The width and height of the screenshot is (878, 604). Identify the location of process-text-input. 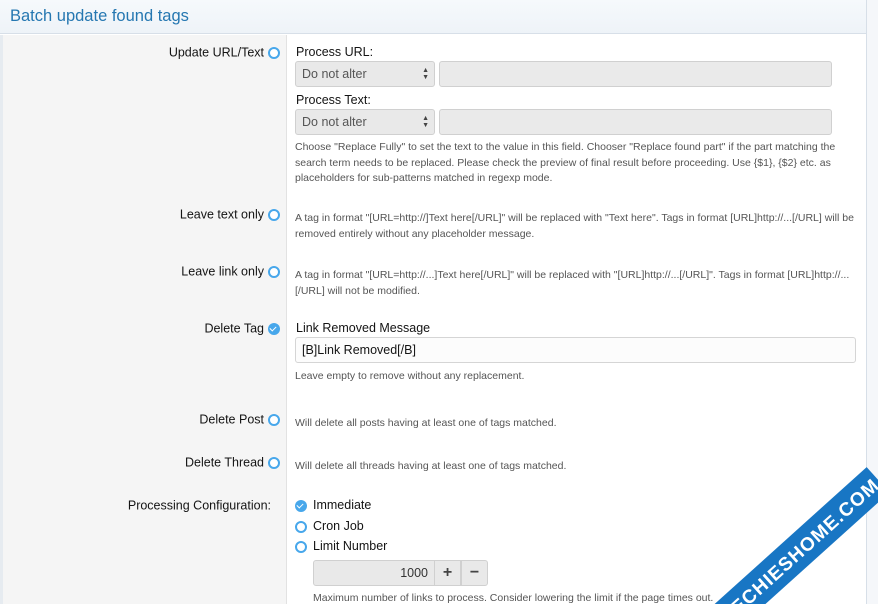
(635, 122).